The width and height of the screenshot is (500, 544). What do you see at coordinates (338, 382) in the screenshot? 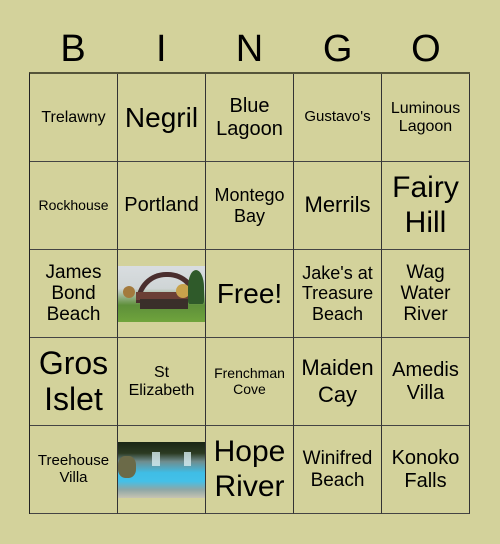
I see `bingo-cell: Maiden Cay` at bounding box center [338, 382].